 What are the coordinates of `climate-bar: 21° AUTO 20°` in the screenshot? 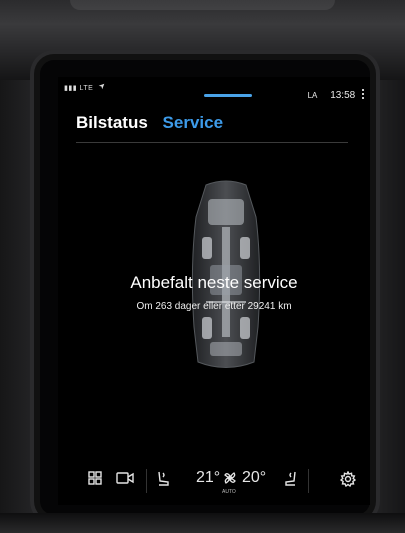 It's located at (214, 482).